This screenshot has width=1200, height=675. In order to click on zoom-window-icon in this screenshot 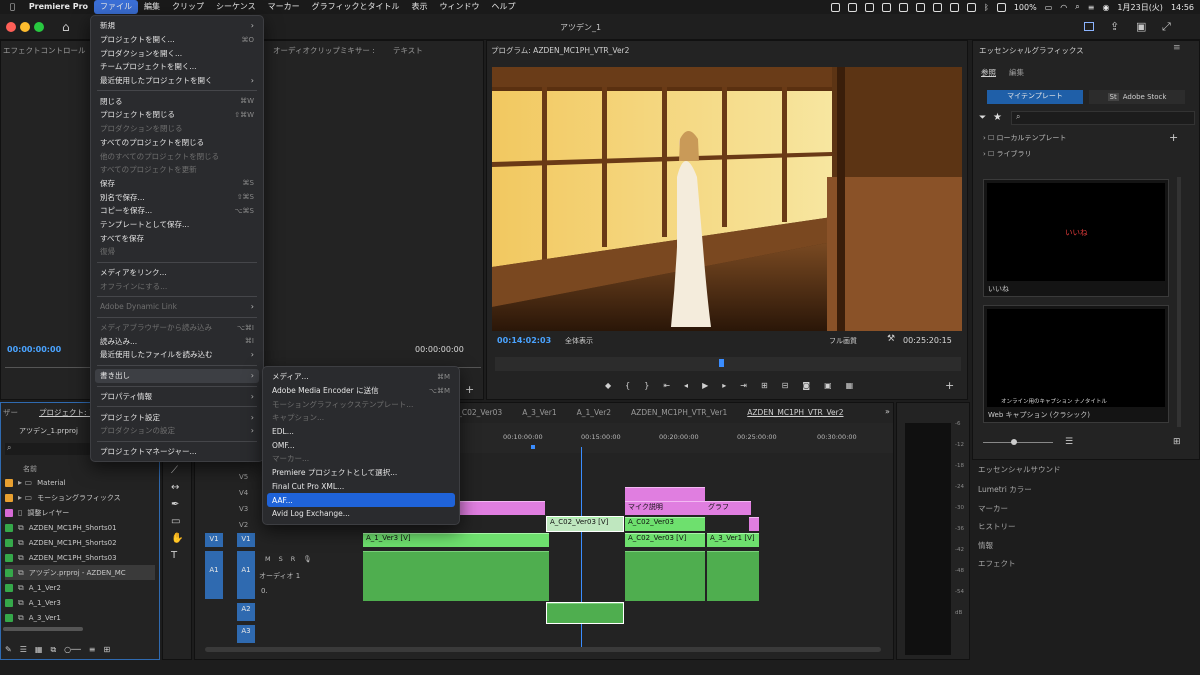, I will do `click(39, 27)`.